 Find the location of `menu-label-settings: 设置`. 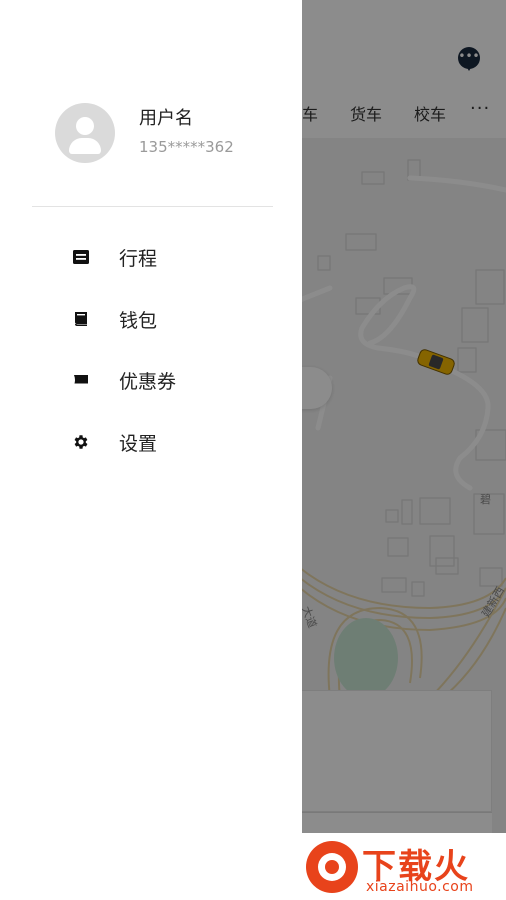

menu-label-settings: 设置 is located at coordinates (138, 443).